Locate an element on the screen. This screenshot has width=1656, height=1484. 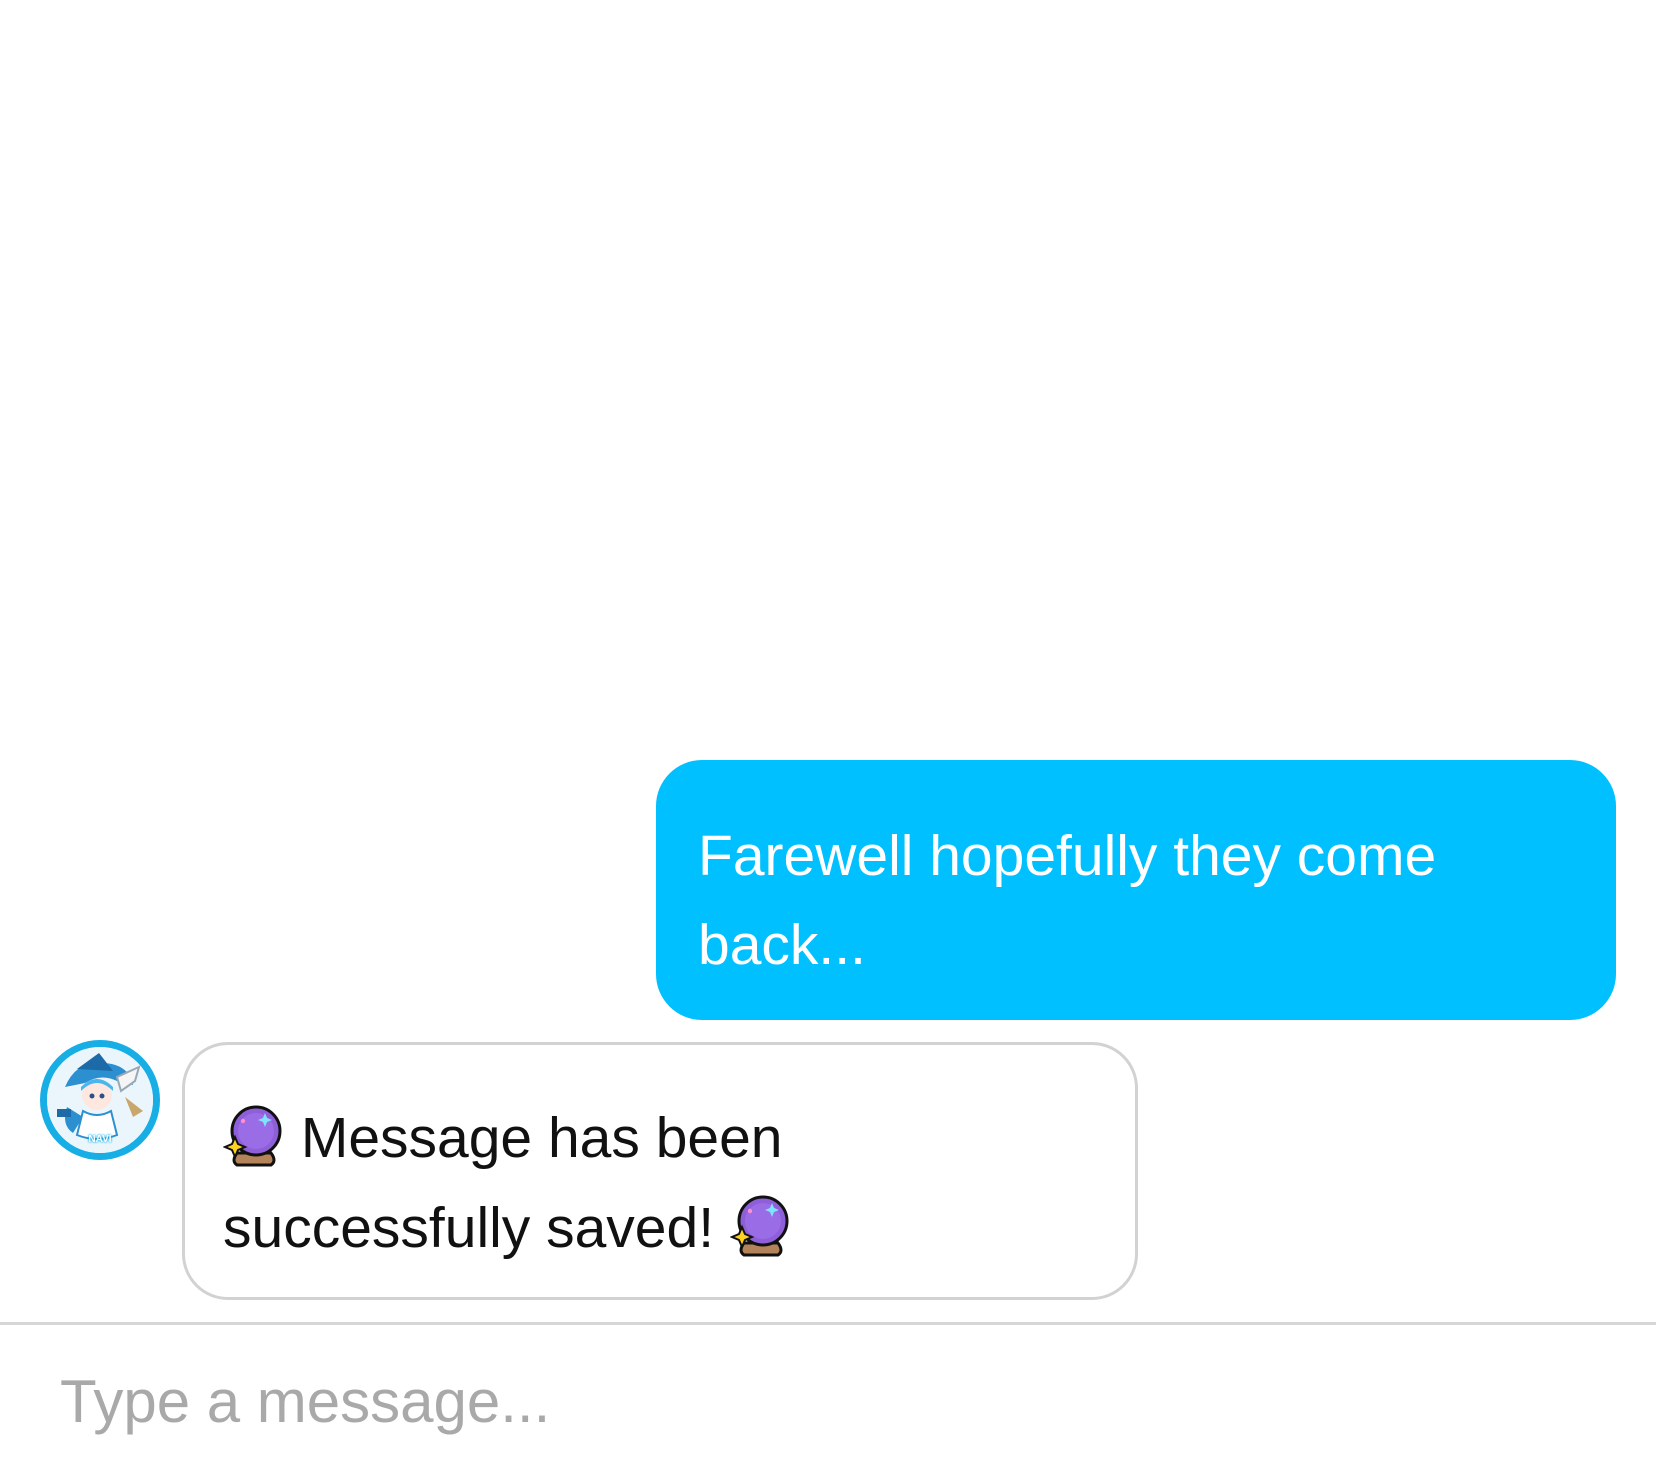
message-input is located at coordinates (830, 1401).